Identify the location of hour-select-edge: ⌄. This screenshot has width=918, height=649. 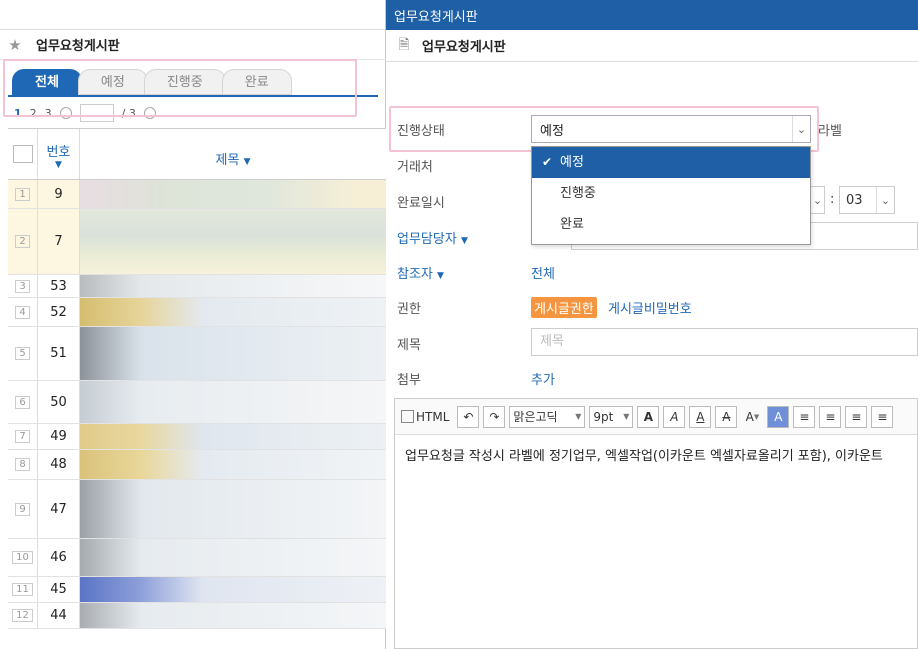
(818, 200).